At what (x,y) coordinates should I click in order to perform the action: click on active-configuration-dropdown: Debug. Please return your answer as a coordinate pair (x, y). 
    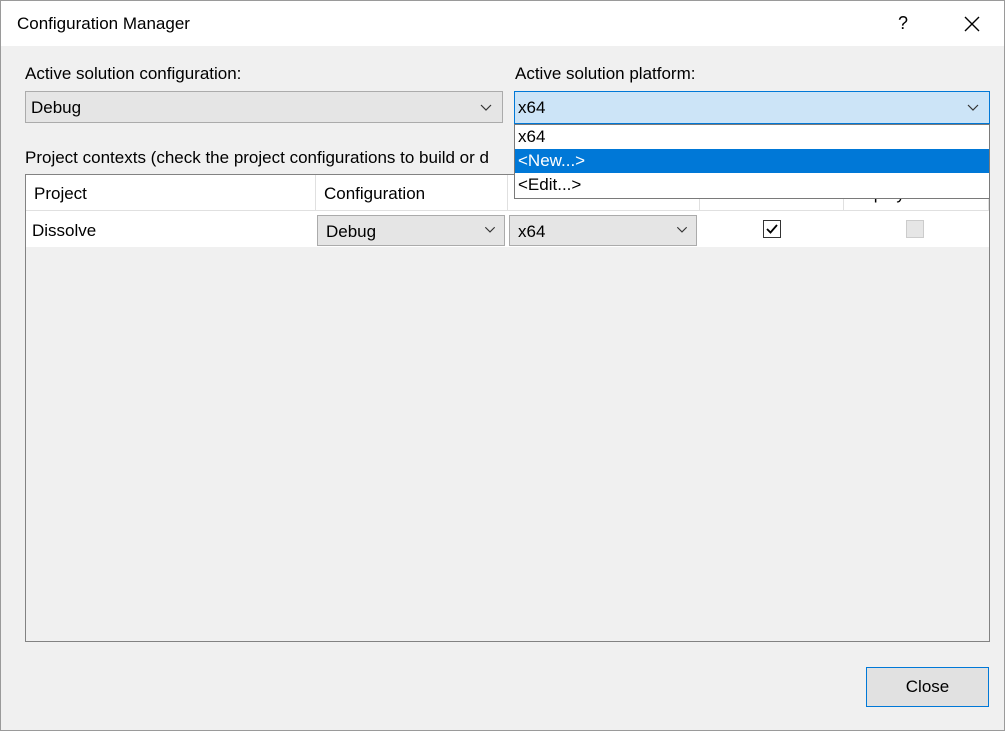
    Looking at the image, I should click on (264, 107).